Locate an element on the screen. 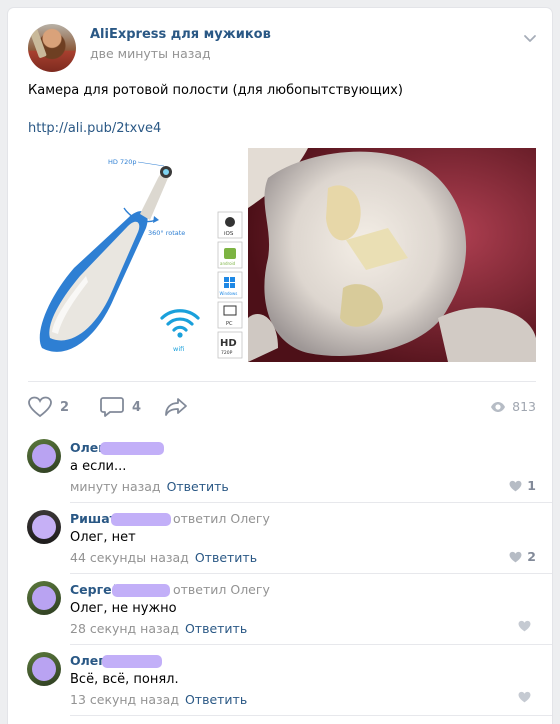 The image size is (560, 724). comment-divider is located at coordinates (311, 715).